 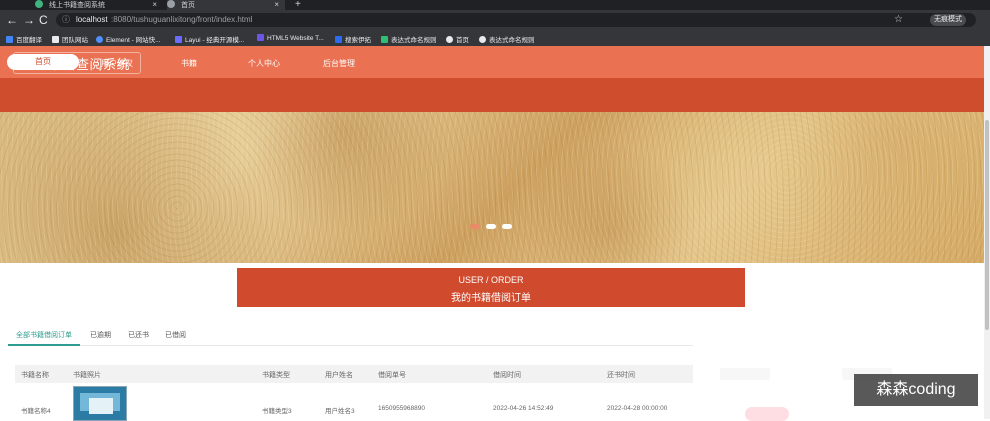 I want to click on table-header-user-name: 用户姓名, so click(x=339, y=375).